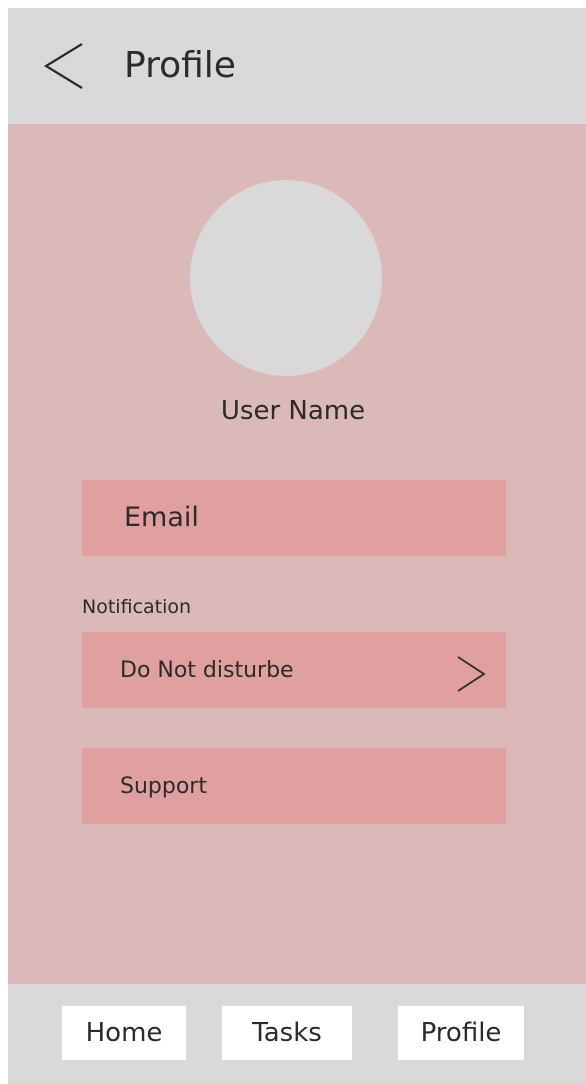 The height and width of the screenshot is (1084, 586). I want to click on notification-section-label: Notification, so click(137, 607).